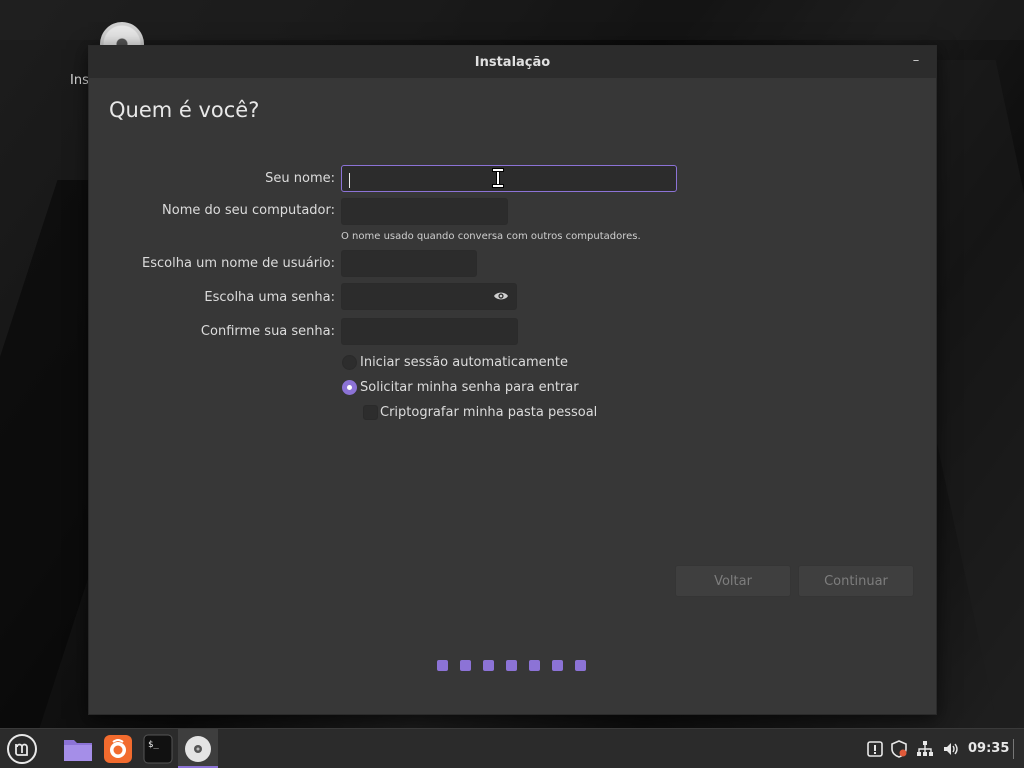 The height and width of the screenshot is (768, 1024). Describe the element at coordinates (512, 748) in the screenshot. I see `taskbar: $_ 09:35` at that location.